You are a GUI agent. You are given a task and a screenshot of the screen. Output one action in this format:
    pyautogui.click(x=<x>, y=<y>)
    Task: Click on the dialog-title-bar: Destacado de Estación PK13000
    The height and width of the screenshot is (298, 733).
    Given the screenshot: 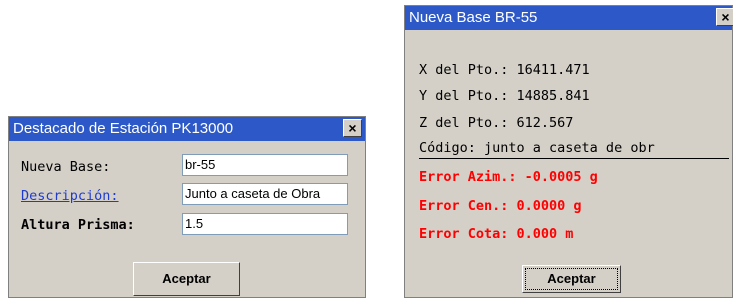 What is the action you would take?
    pyautogui.click(x=187, y=129)
    